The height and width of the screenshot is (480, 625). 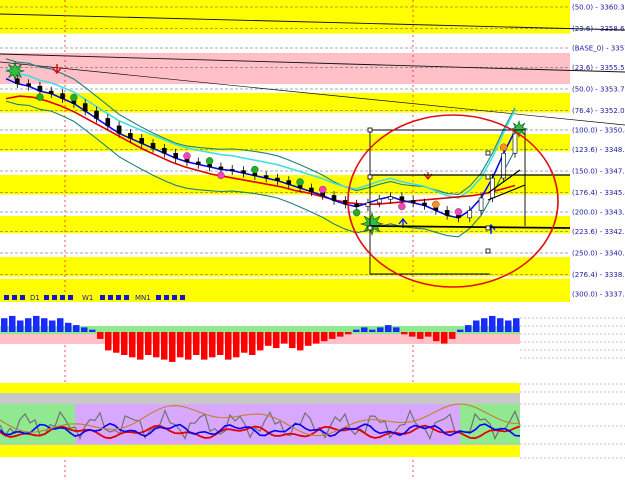 I want to click on level-label: (276.4) - 3338.83, so click(x=598, y=275).